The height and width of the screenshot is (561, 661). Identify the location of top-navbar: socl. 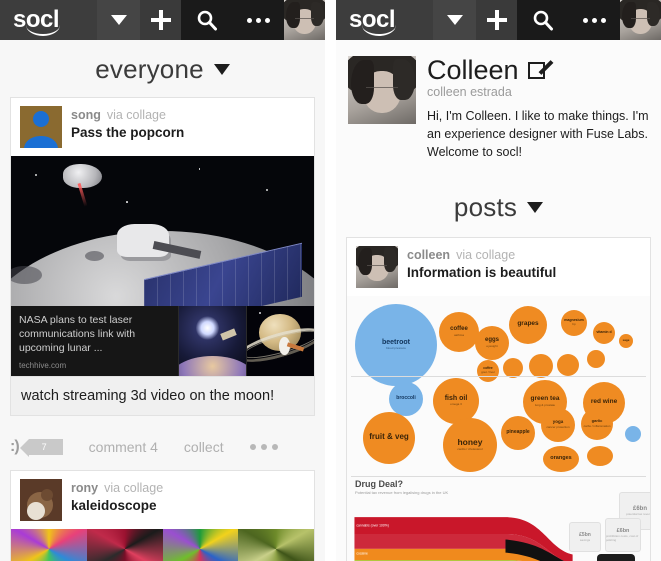
(162, 20).